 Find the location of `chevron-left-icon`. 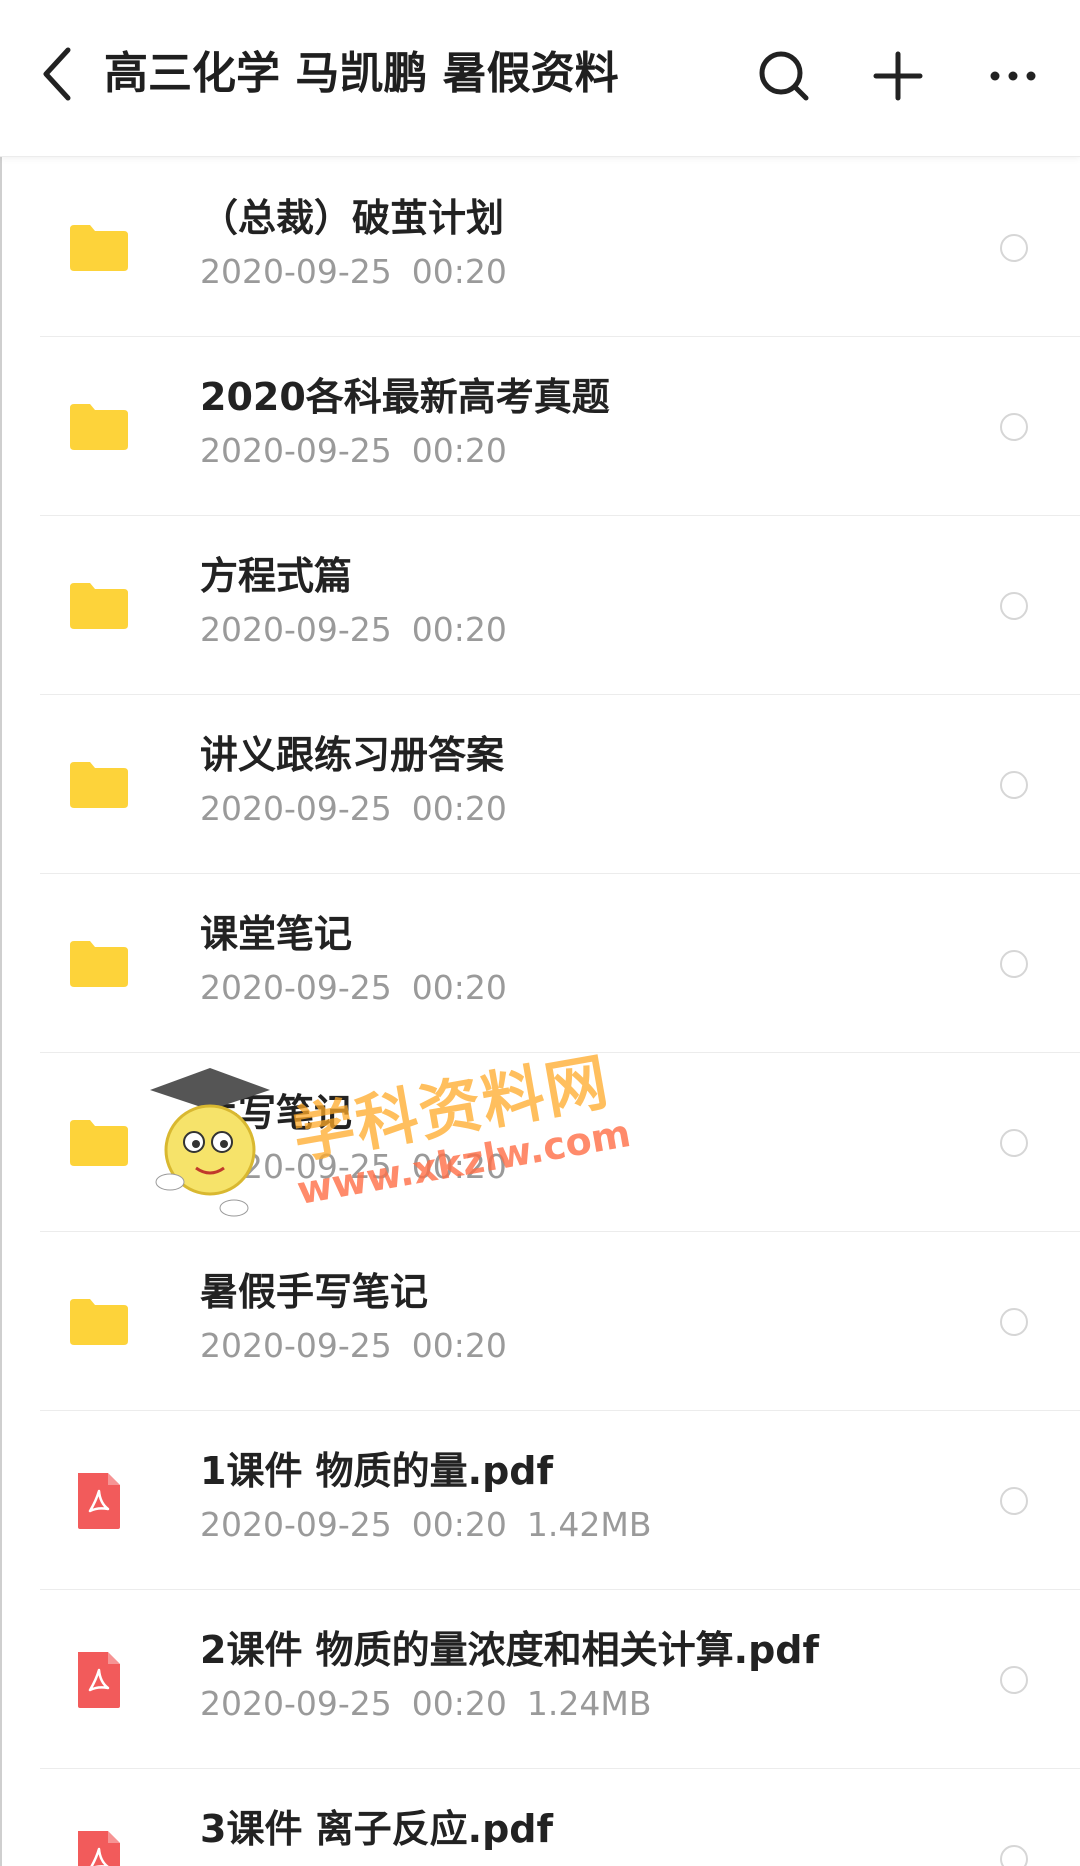

chevron-left-icon is located at coordinates (57, 74).